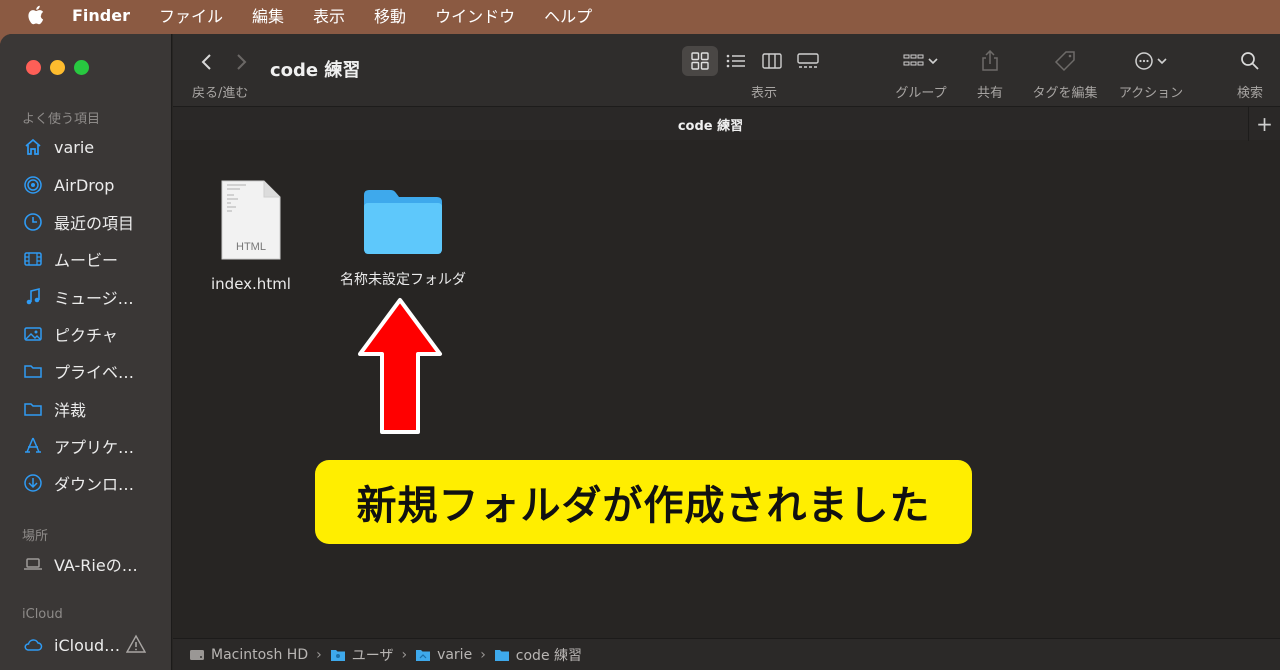  I want to click on menu-help: ヘルプ, so click(568, 15).